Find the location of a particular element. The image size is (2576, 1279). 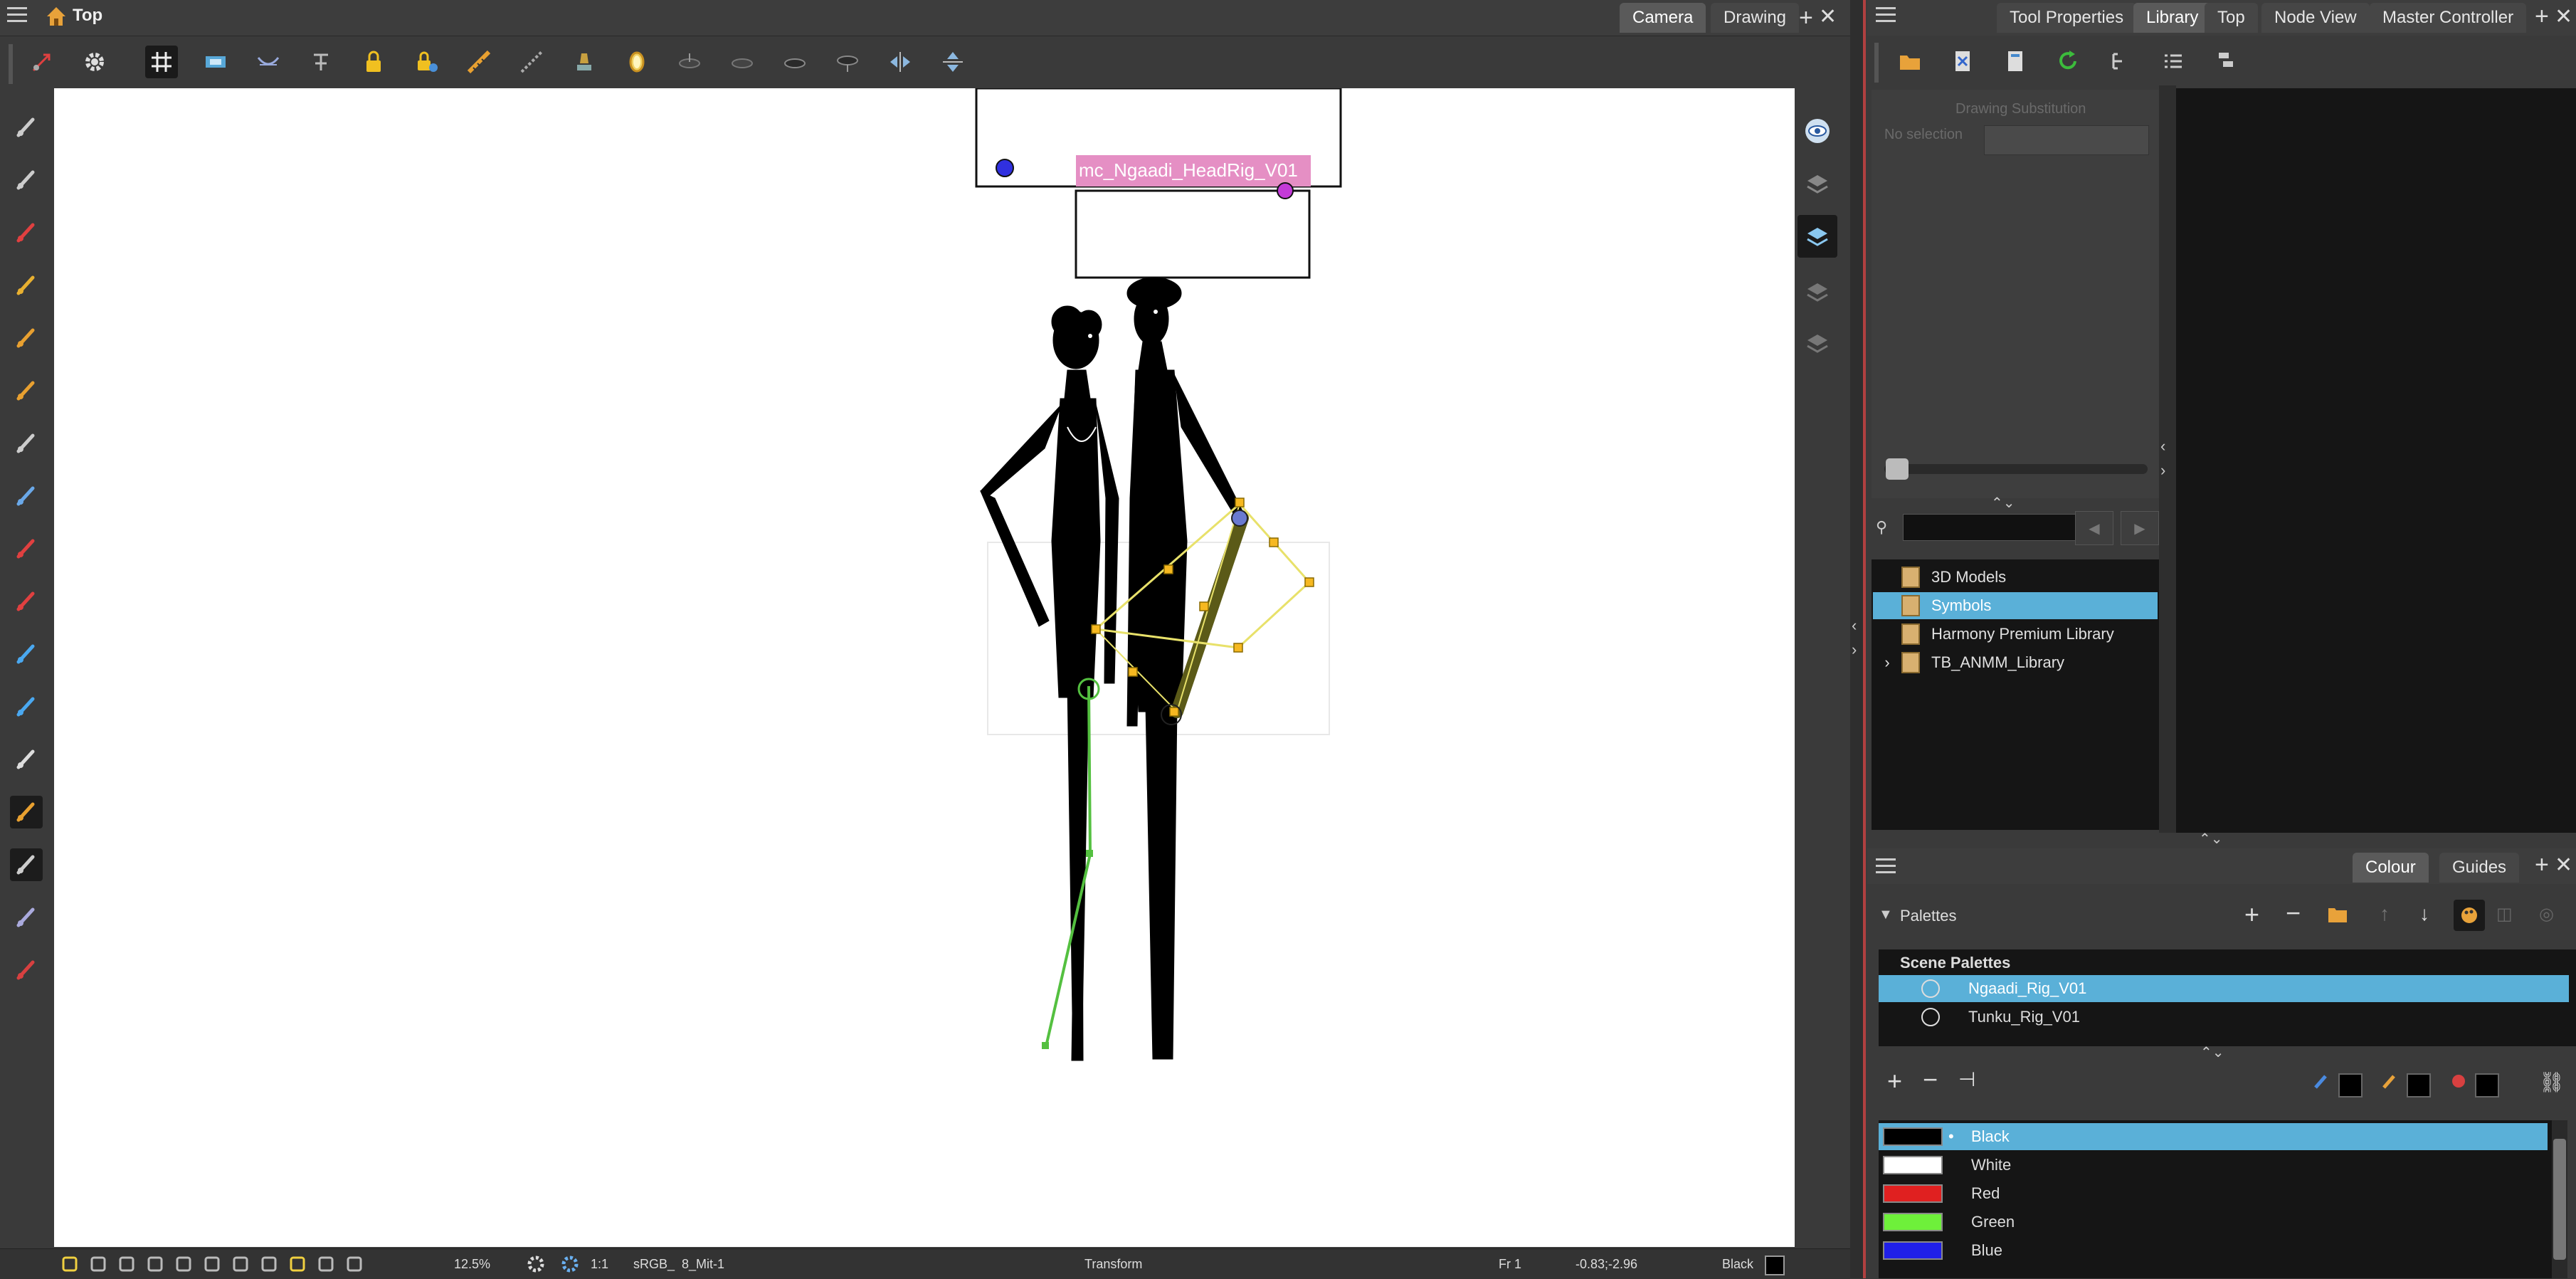

splitter-arrow-left-icon: ‹ is located at coordinates (1854, 625).